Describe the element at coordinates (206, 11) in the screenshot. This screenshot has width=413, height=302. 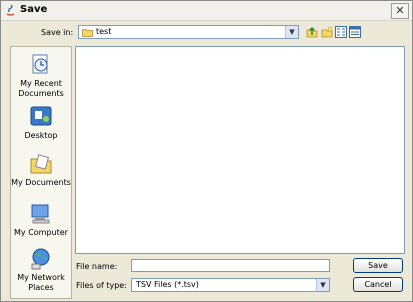
I see `title-bar: Save ✕` at that location.